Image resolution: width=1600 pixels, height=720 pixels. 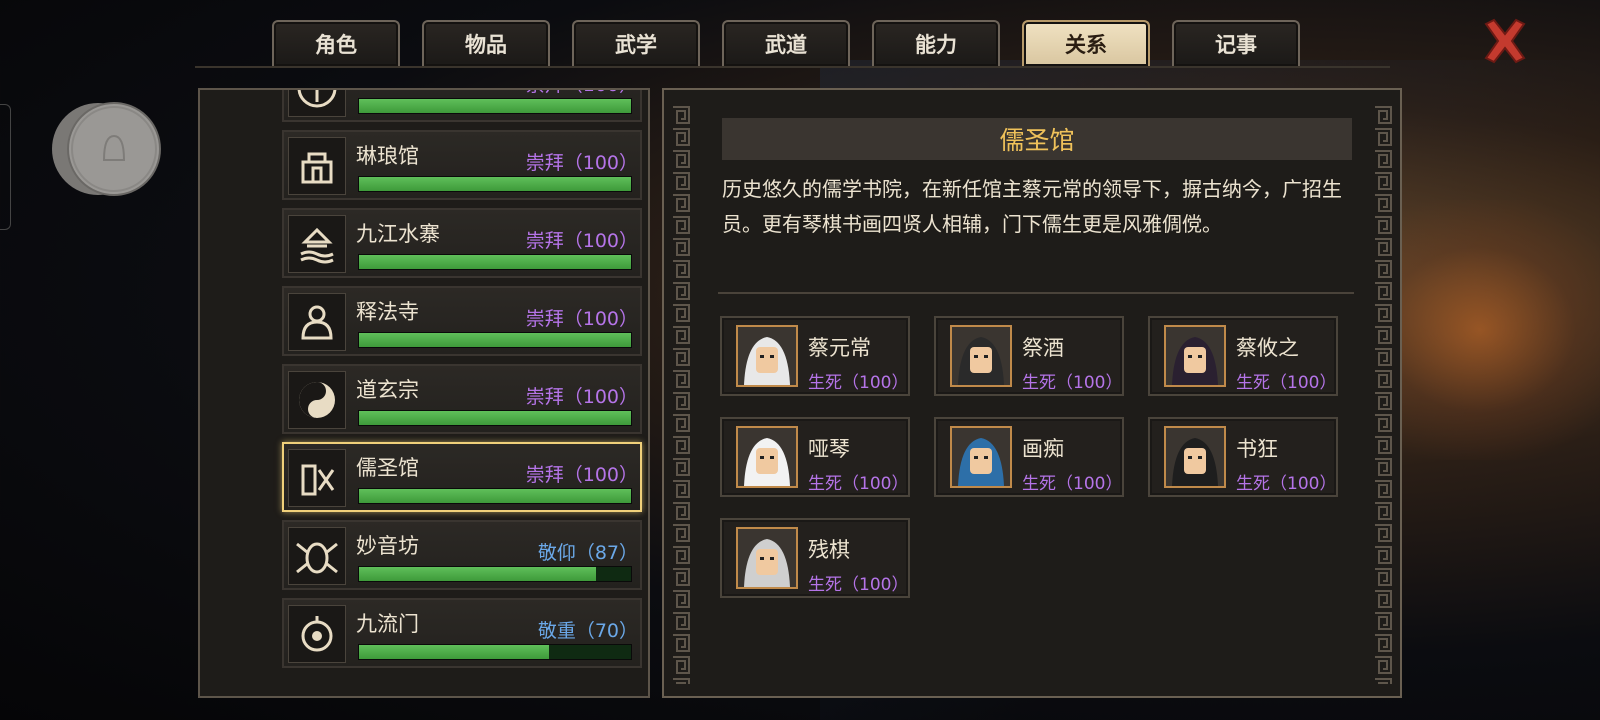 What do you see at coordinates (462, 477) in the screenshot?
I see `sect-item: 儒圣馆 崇拜（100）` at bounding box center [462, 477].